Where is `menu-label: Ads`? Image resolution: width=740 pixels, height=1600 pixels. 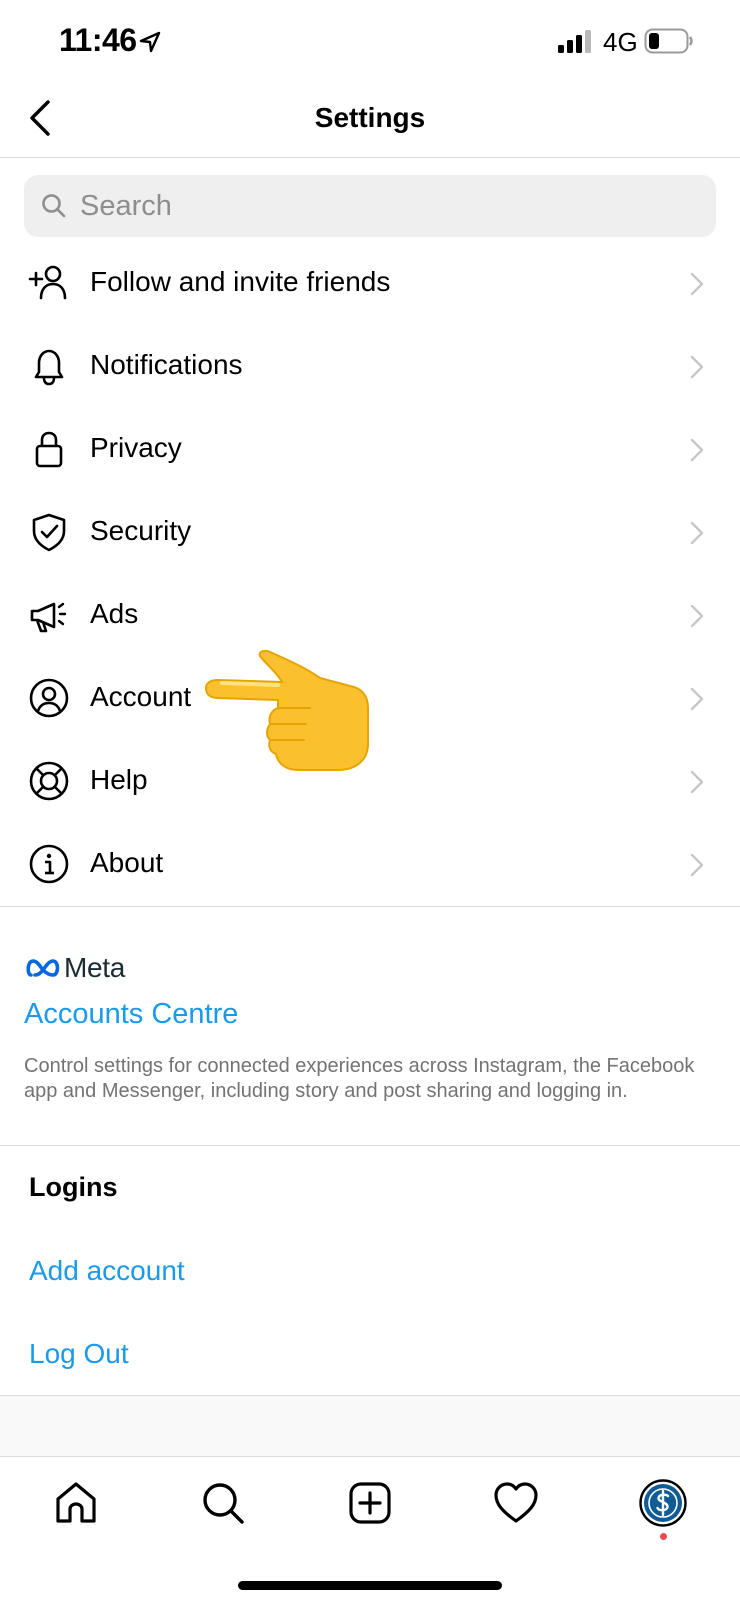
menu-label: Ads is located at coordinates (114, 613).